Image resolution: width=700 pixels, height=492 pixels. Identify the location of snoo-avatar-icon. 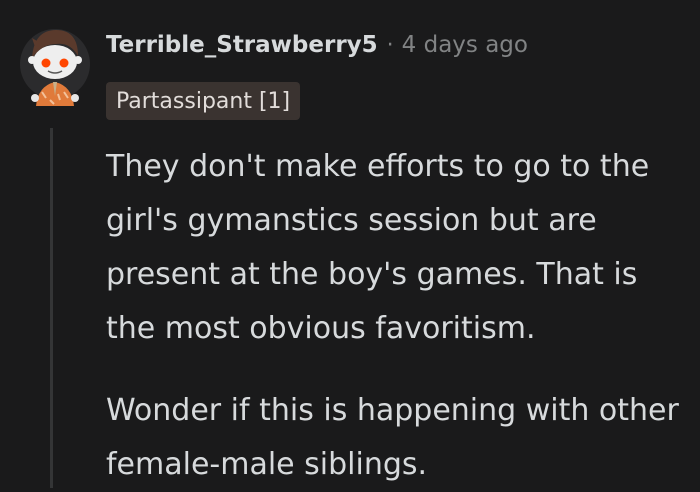
(55, 67).